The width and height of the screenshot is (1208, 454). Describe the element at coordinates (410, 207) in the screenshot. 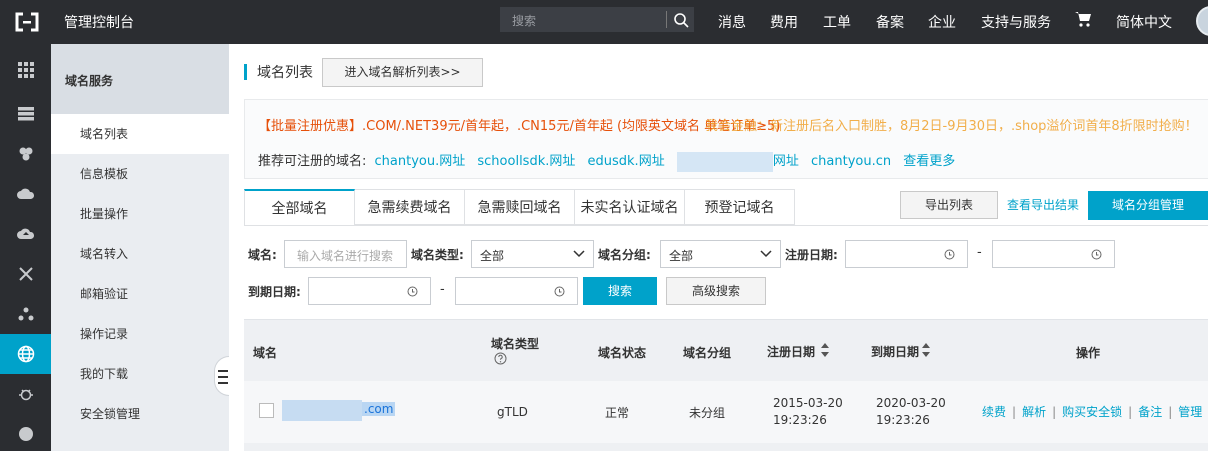

I see `tab-renew-urgent: 急需续费域名` at that location.